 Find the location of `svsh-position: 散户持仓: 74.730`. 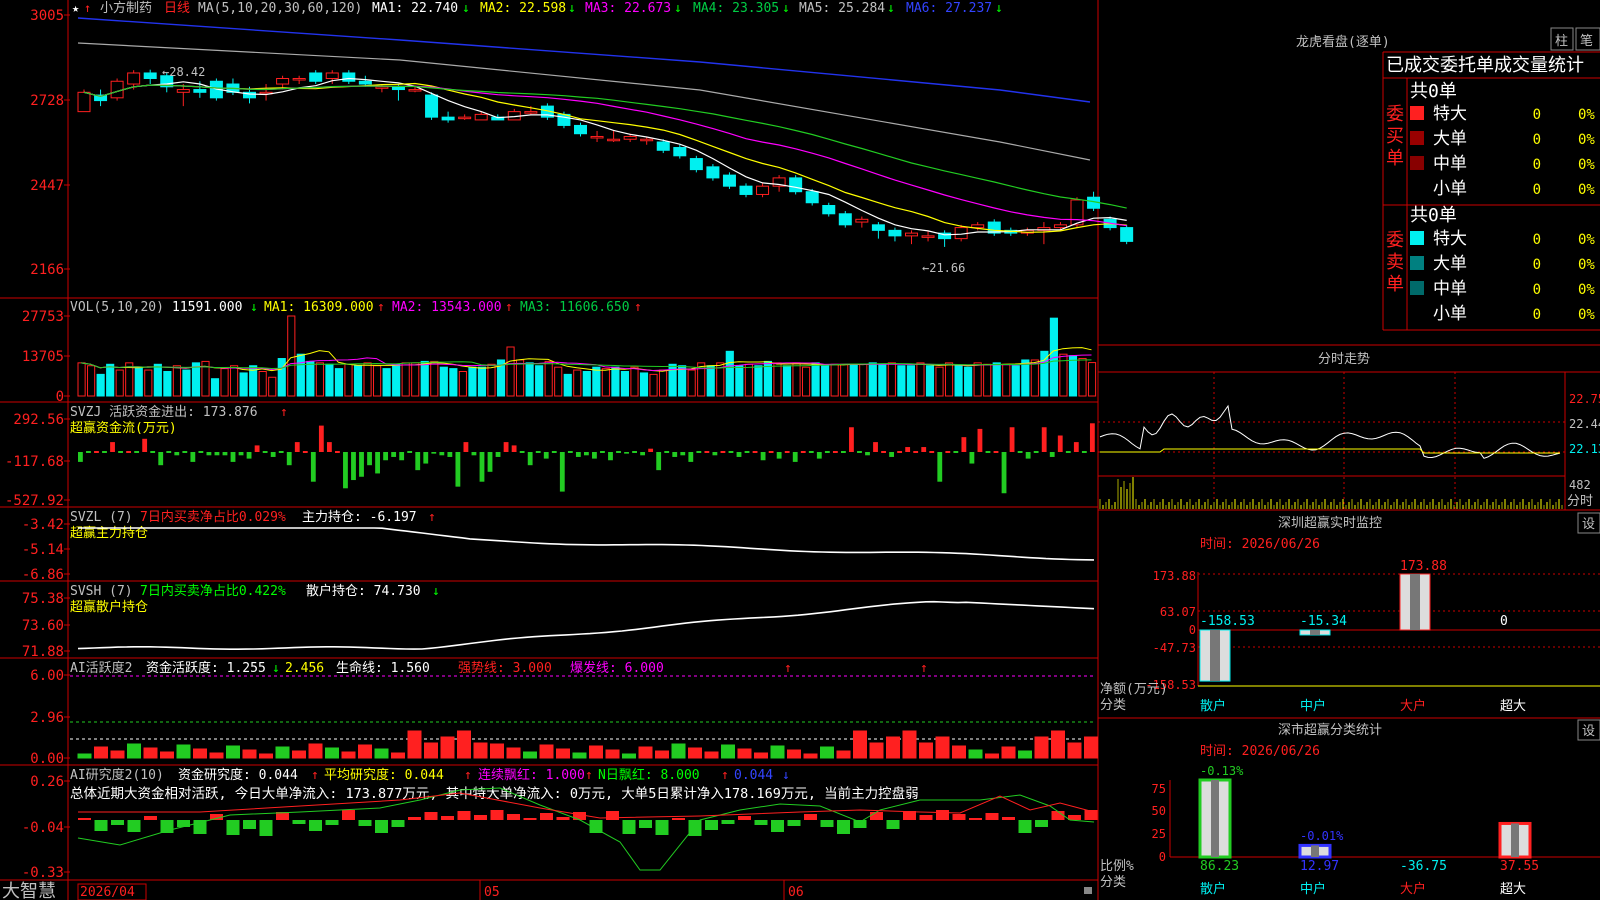

svsh-position: 散户持仓: 74.730 is located at coordinates (363, 591).